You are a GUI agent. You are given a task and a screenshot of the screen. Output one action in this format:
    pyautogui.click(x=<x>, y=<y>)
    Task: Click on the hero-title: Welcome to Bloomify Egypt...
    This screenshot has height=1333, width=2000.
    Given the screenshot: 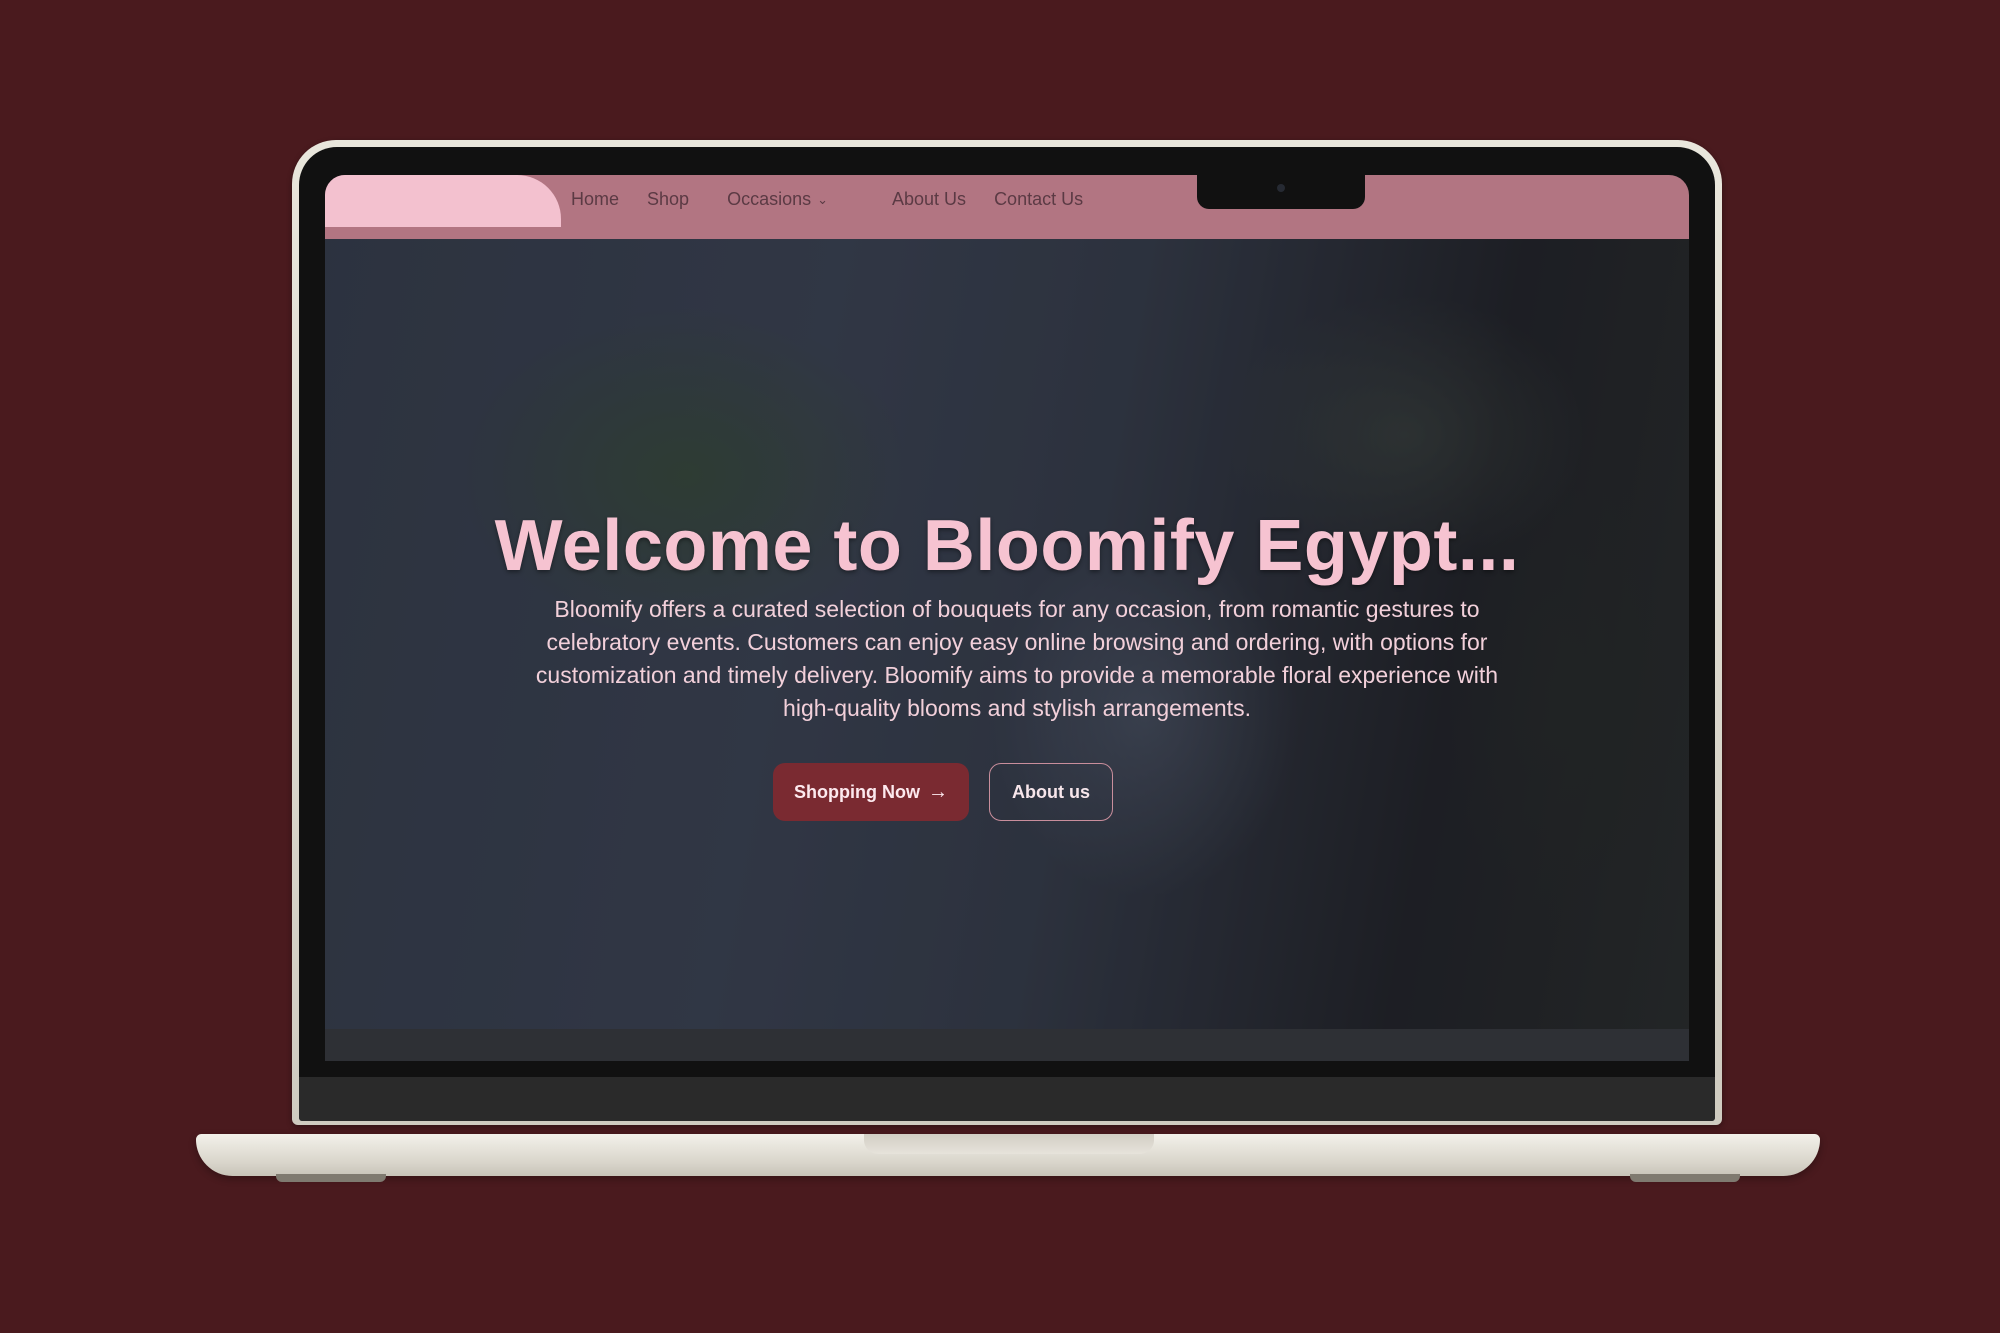 What is the action you would take?
    pyautogui.click(x=1007, y=546)
    